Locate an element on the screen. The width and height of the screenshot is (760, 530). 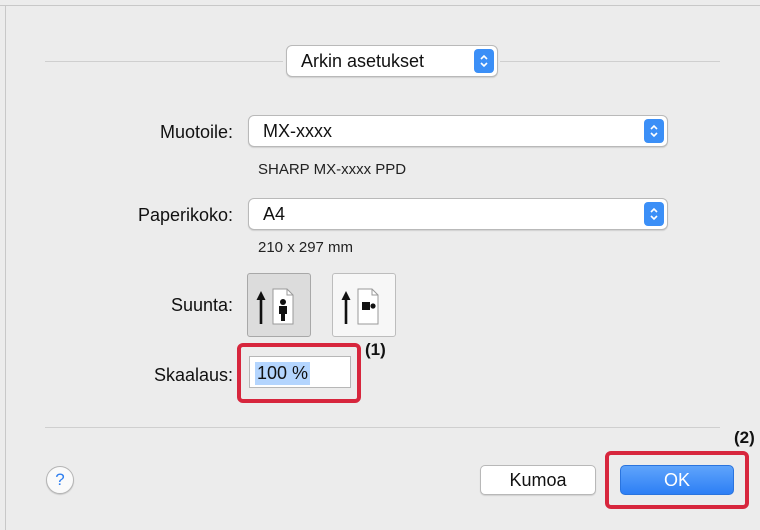
scale-label: Skaalaus: is located at coordinates (193, 375).